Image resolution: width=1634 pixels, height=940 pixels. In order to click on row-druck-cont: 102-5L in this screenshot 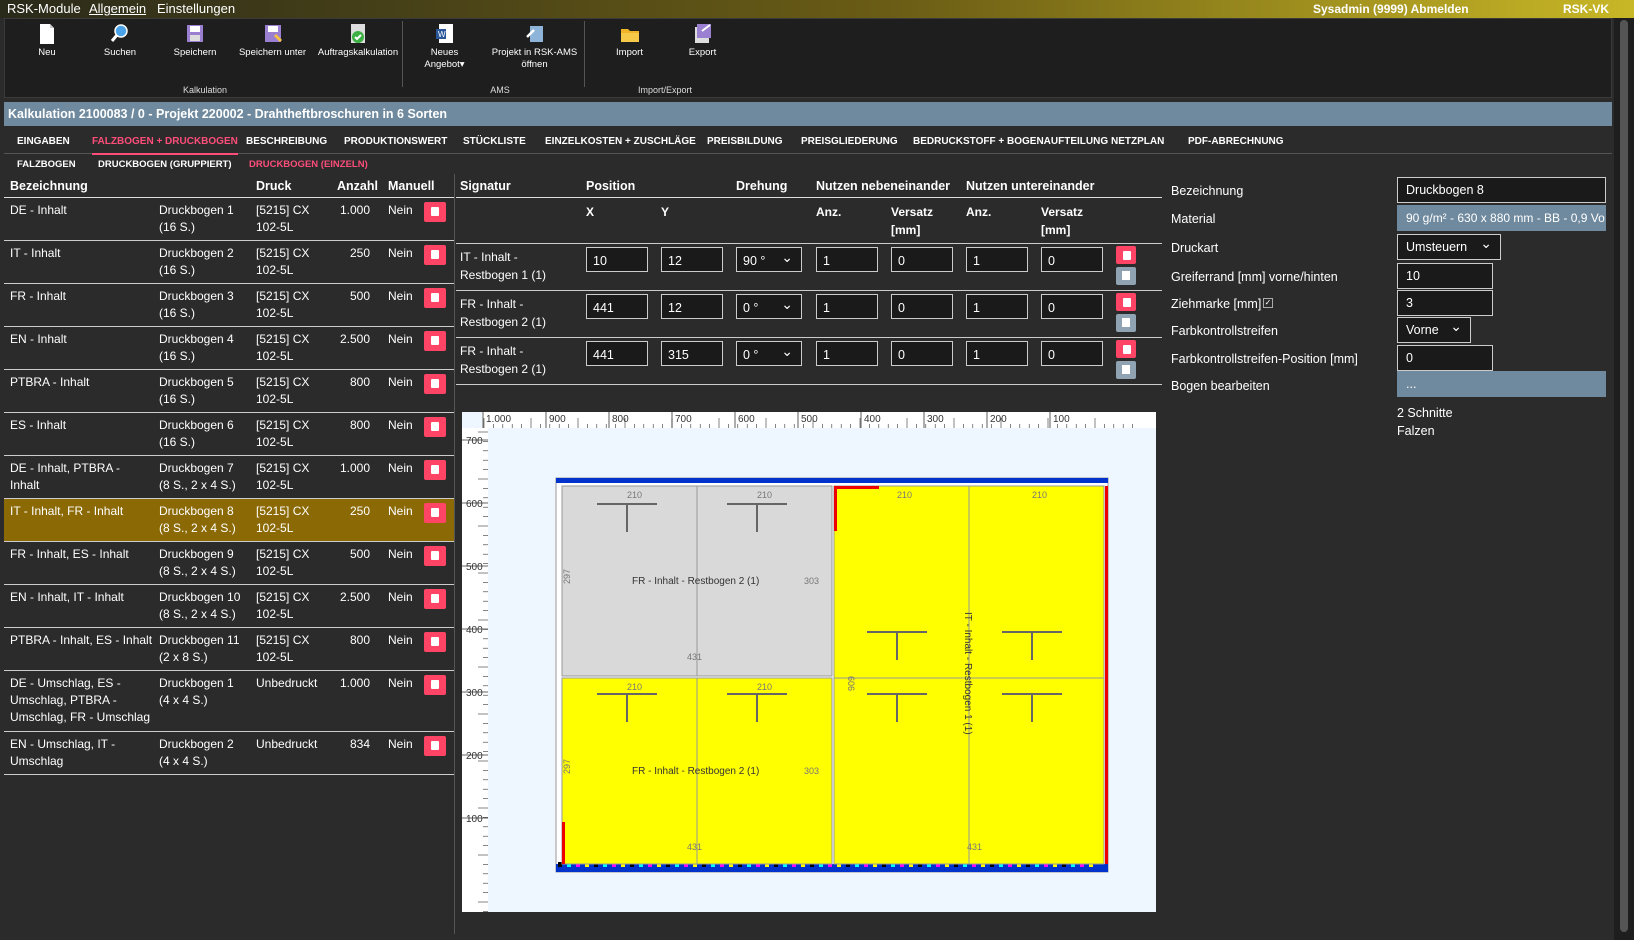, I will do `click(275, 356)`.